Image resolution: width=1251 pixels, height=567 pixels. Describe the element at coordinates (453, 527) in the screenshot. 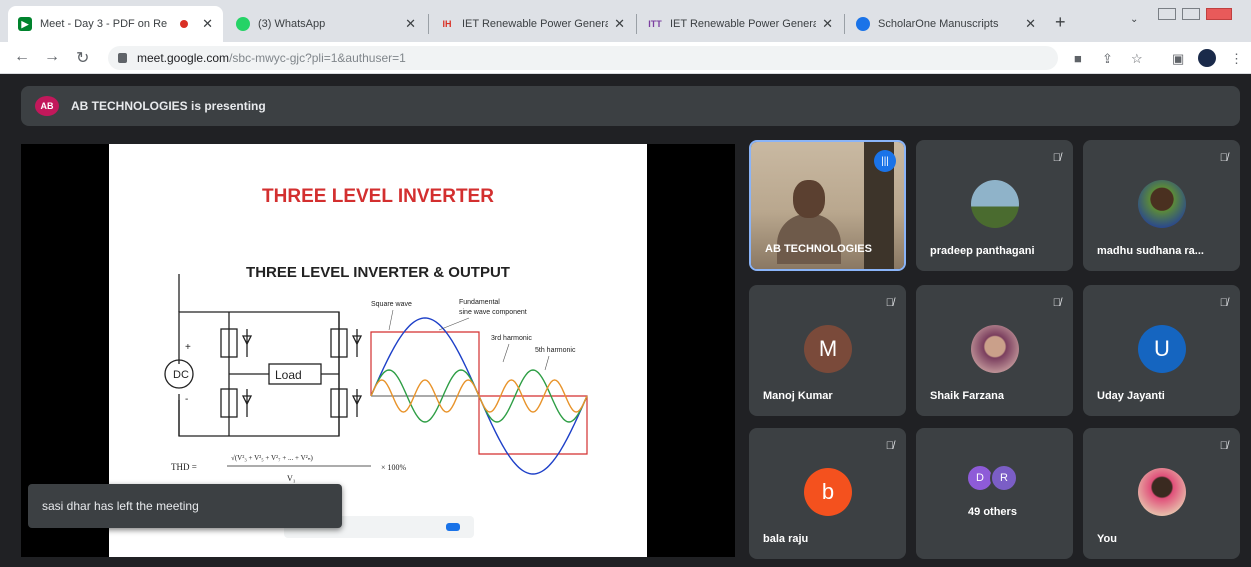

I see `mini-stop-sharing-button` at that location.